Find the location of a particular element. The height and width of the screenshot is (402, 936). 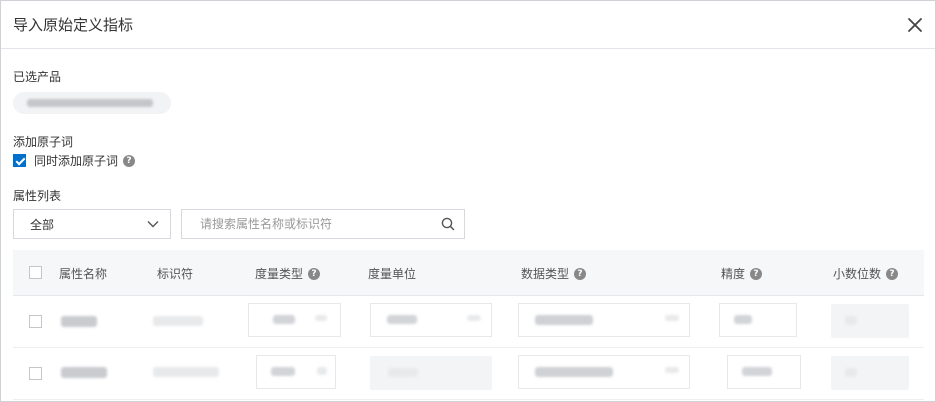

attribute-list-label: 属性列表 is located at coordinates (37, 196).